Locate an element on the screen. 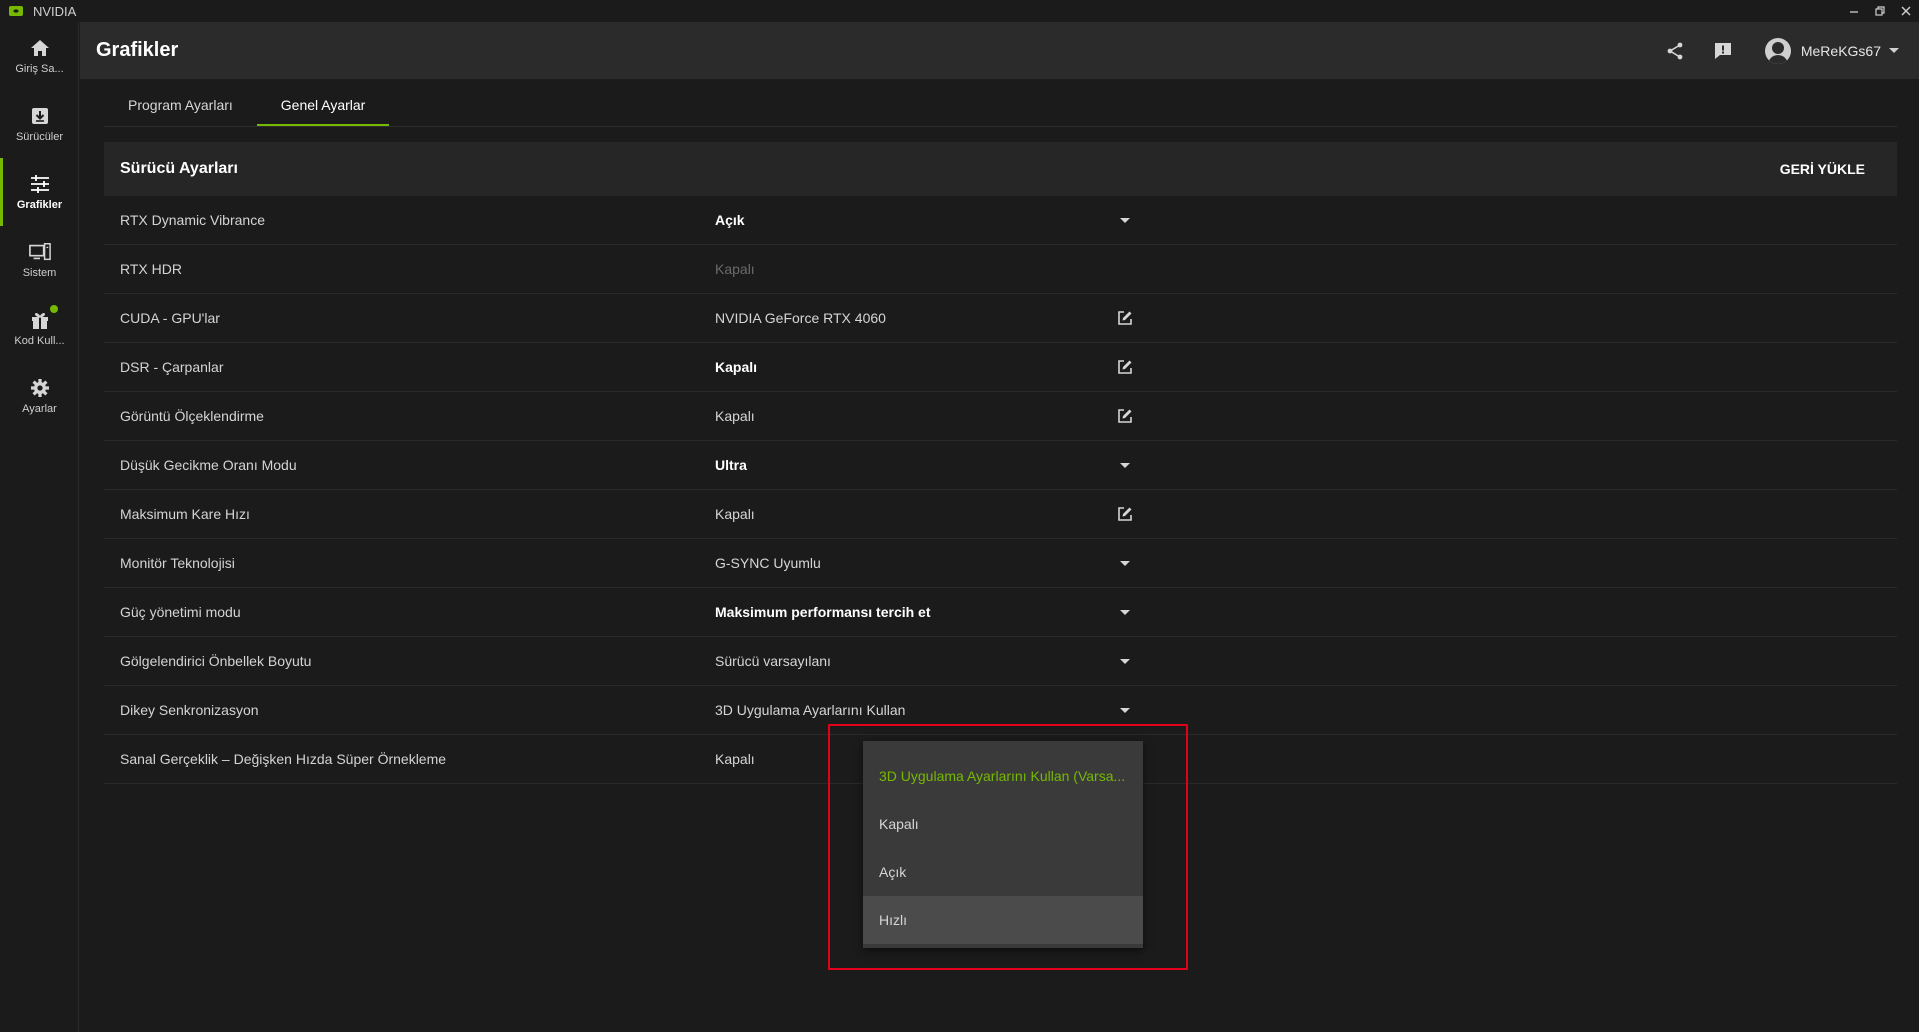  restore-icon is located at coordinates (1880, 11).